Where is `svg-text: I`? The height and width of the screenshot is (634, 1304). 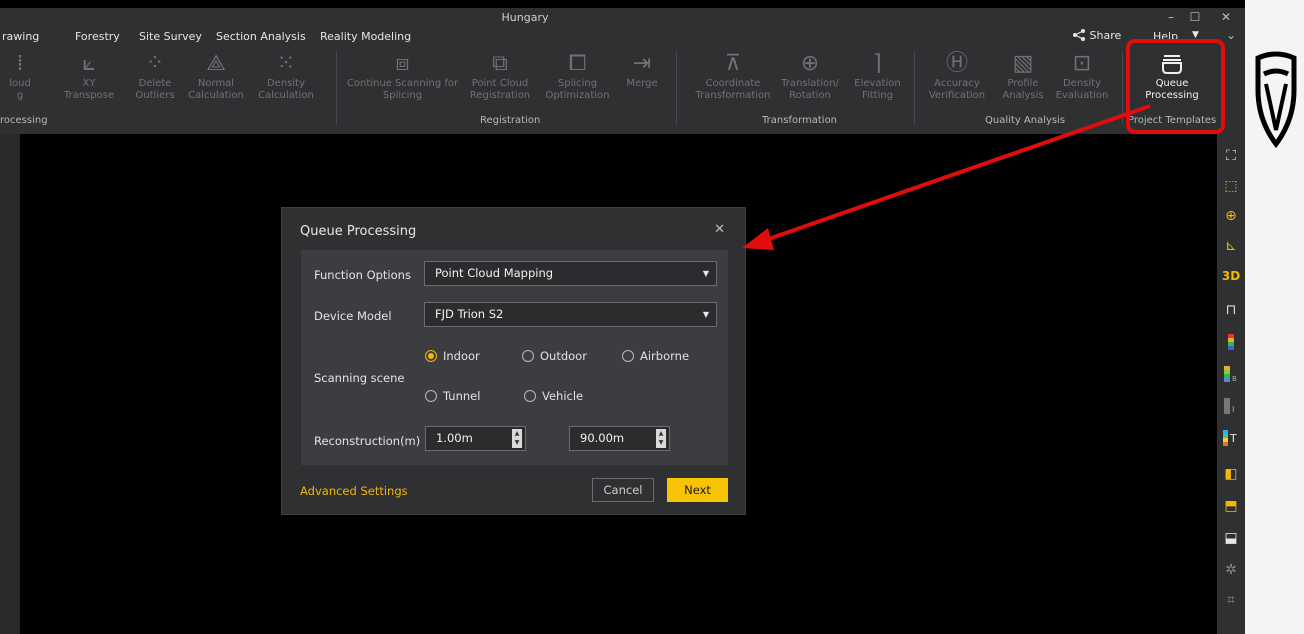
svg-text: I is located at coordinates (1233, 409).